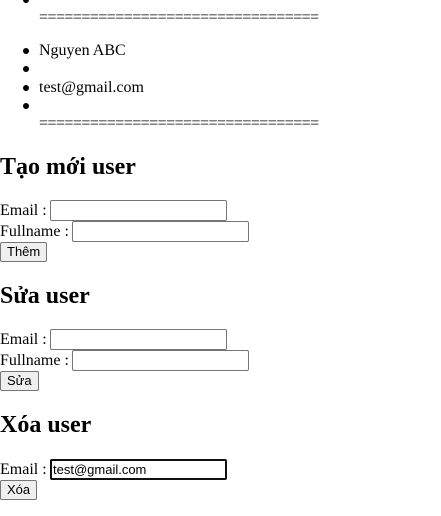  I want to click on edit-fullname-field, so click(160, 360).